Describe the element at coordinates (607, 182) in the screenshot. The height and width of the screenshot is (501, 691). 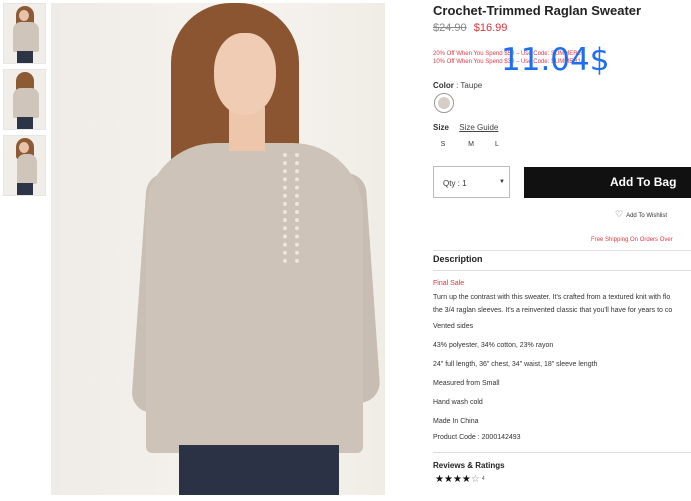
I see `add-to-bag-button: Add To Bag` at that location.